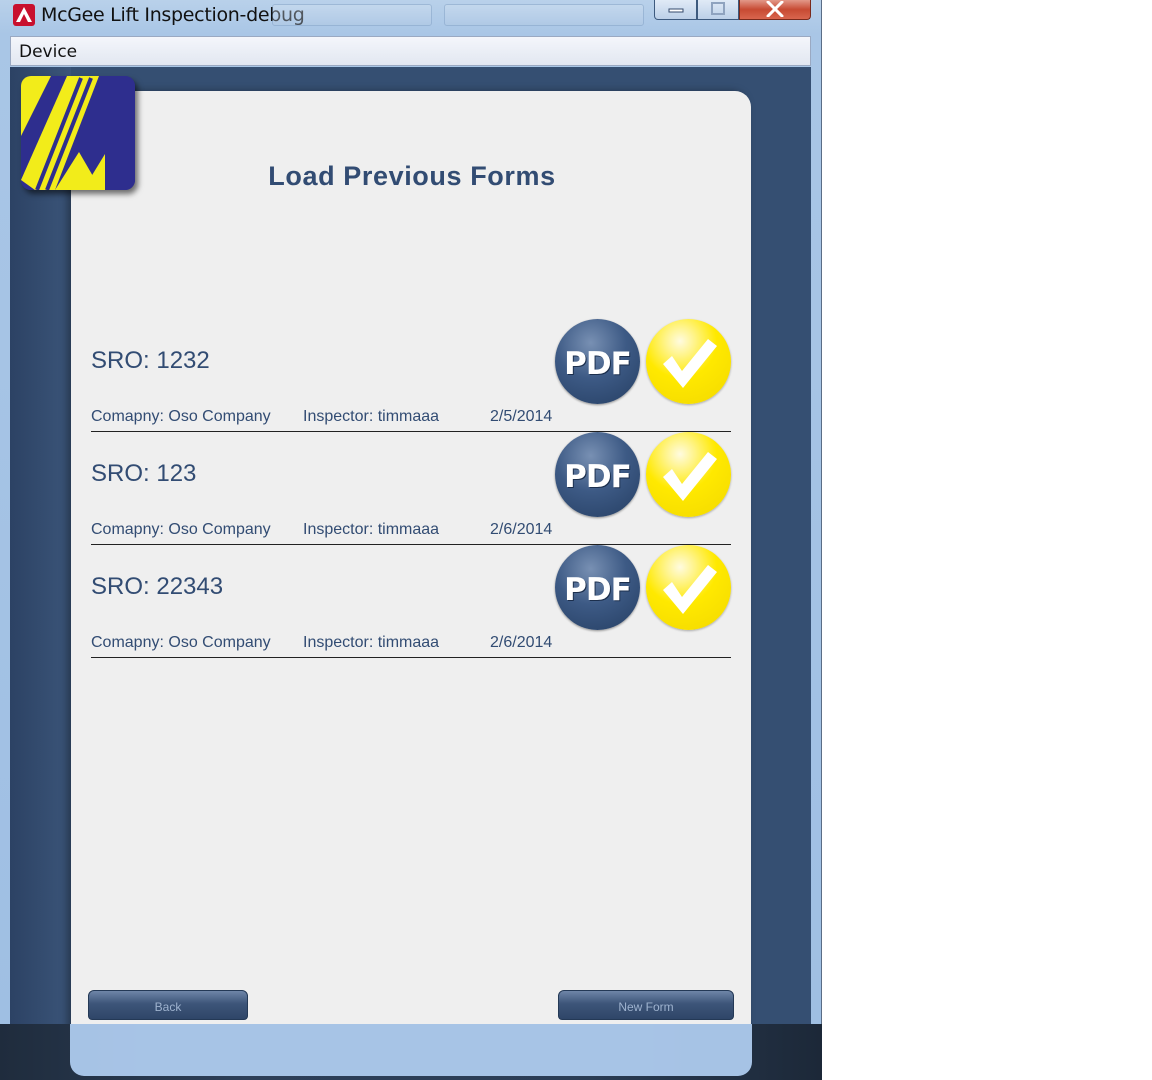  I want to click on sro-number: SRO: 1232, so click(150, 360).